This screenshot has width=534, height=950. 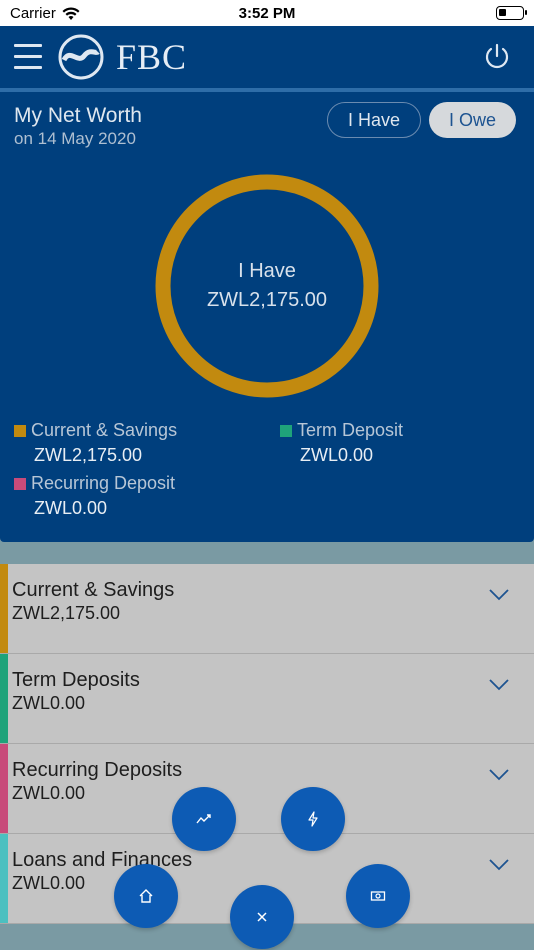 I want to click on fab-close, so click(x=262, y=917).